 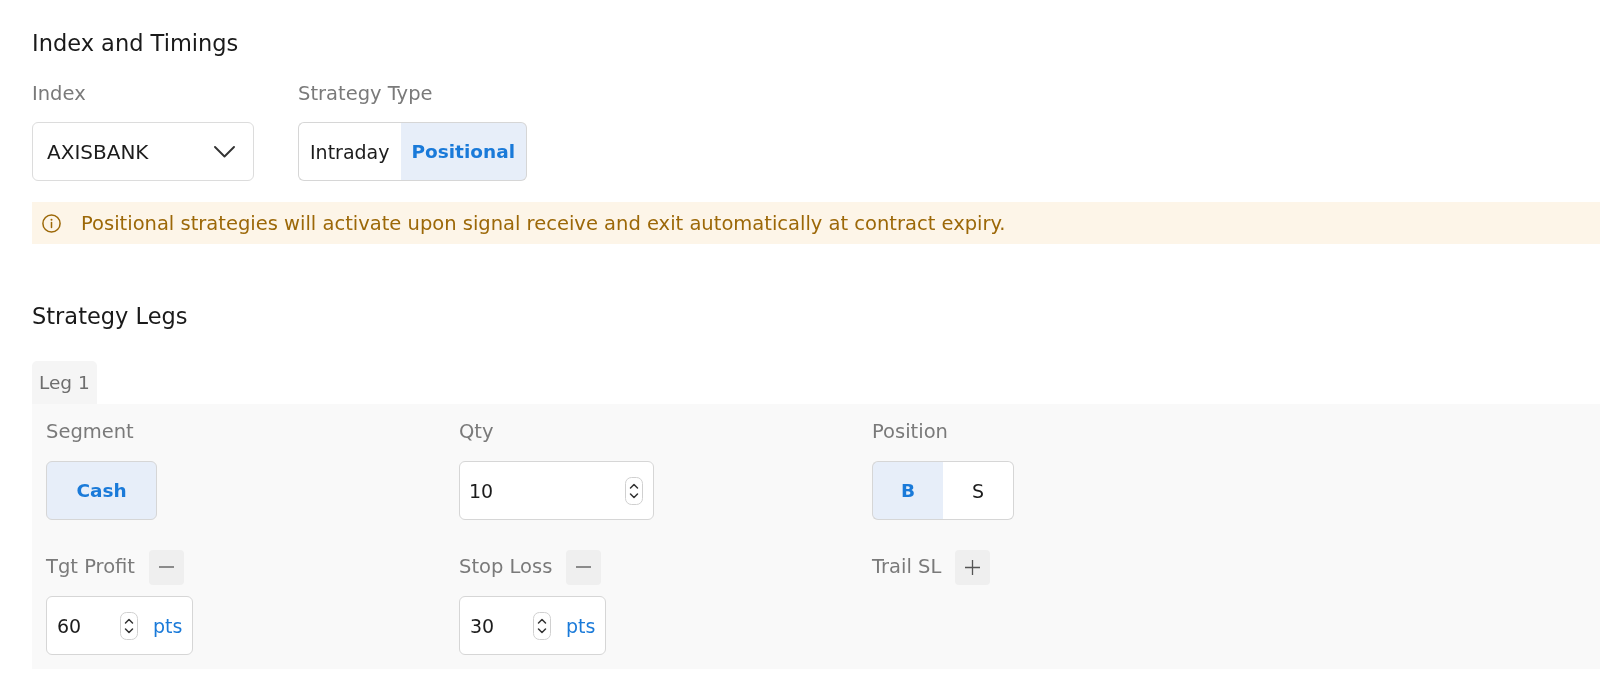 What do you see at coordinates (532, 625) in the screenshot?
I see `number-input: 30 pts` at bounding box center [532, 625].